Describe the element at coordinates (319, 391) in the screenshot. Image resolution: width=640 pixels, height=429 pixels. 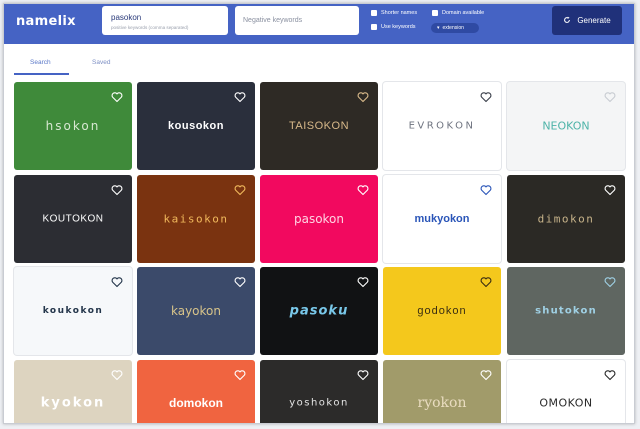
I see `name-card: yoshokon` at that location.